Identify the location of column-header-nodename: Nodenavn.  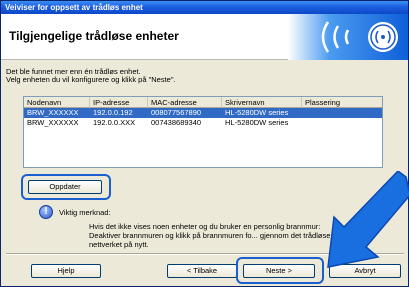
(57, 102).